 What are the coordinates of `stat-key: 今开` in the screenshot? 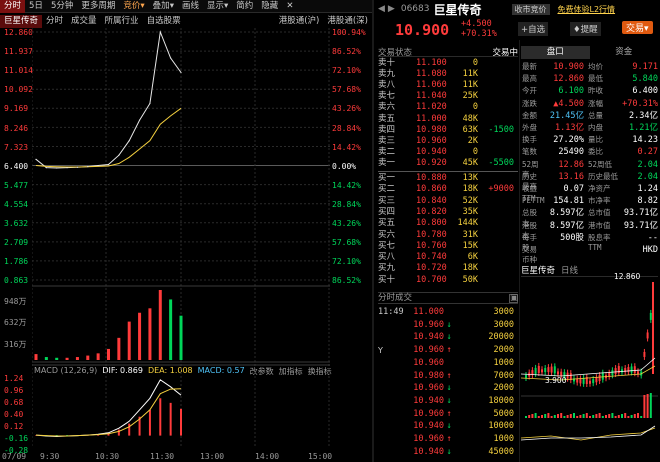 It's located at (529, 91).